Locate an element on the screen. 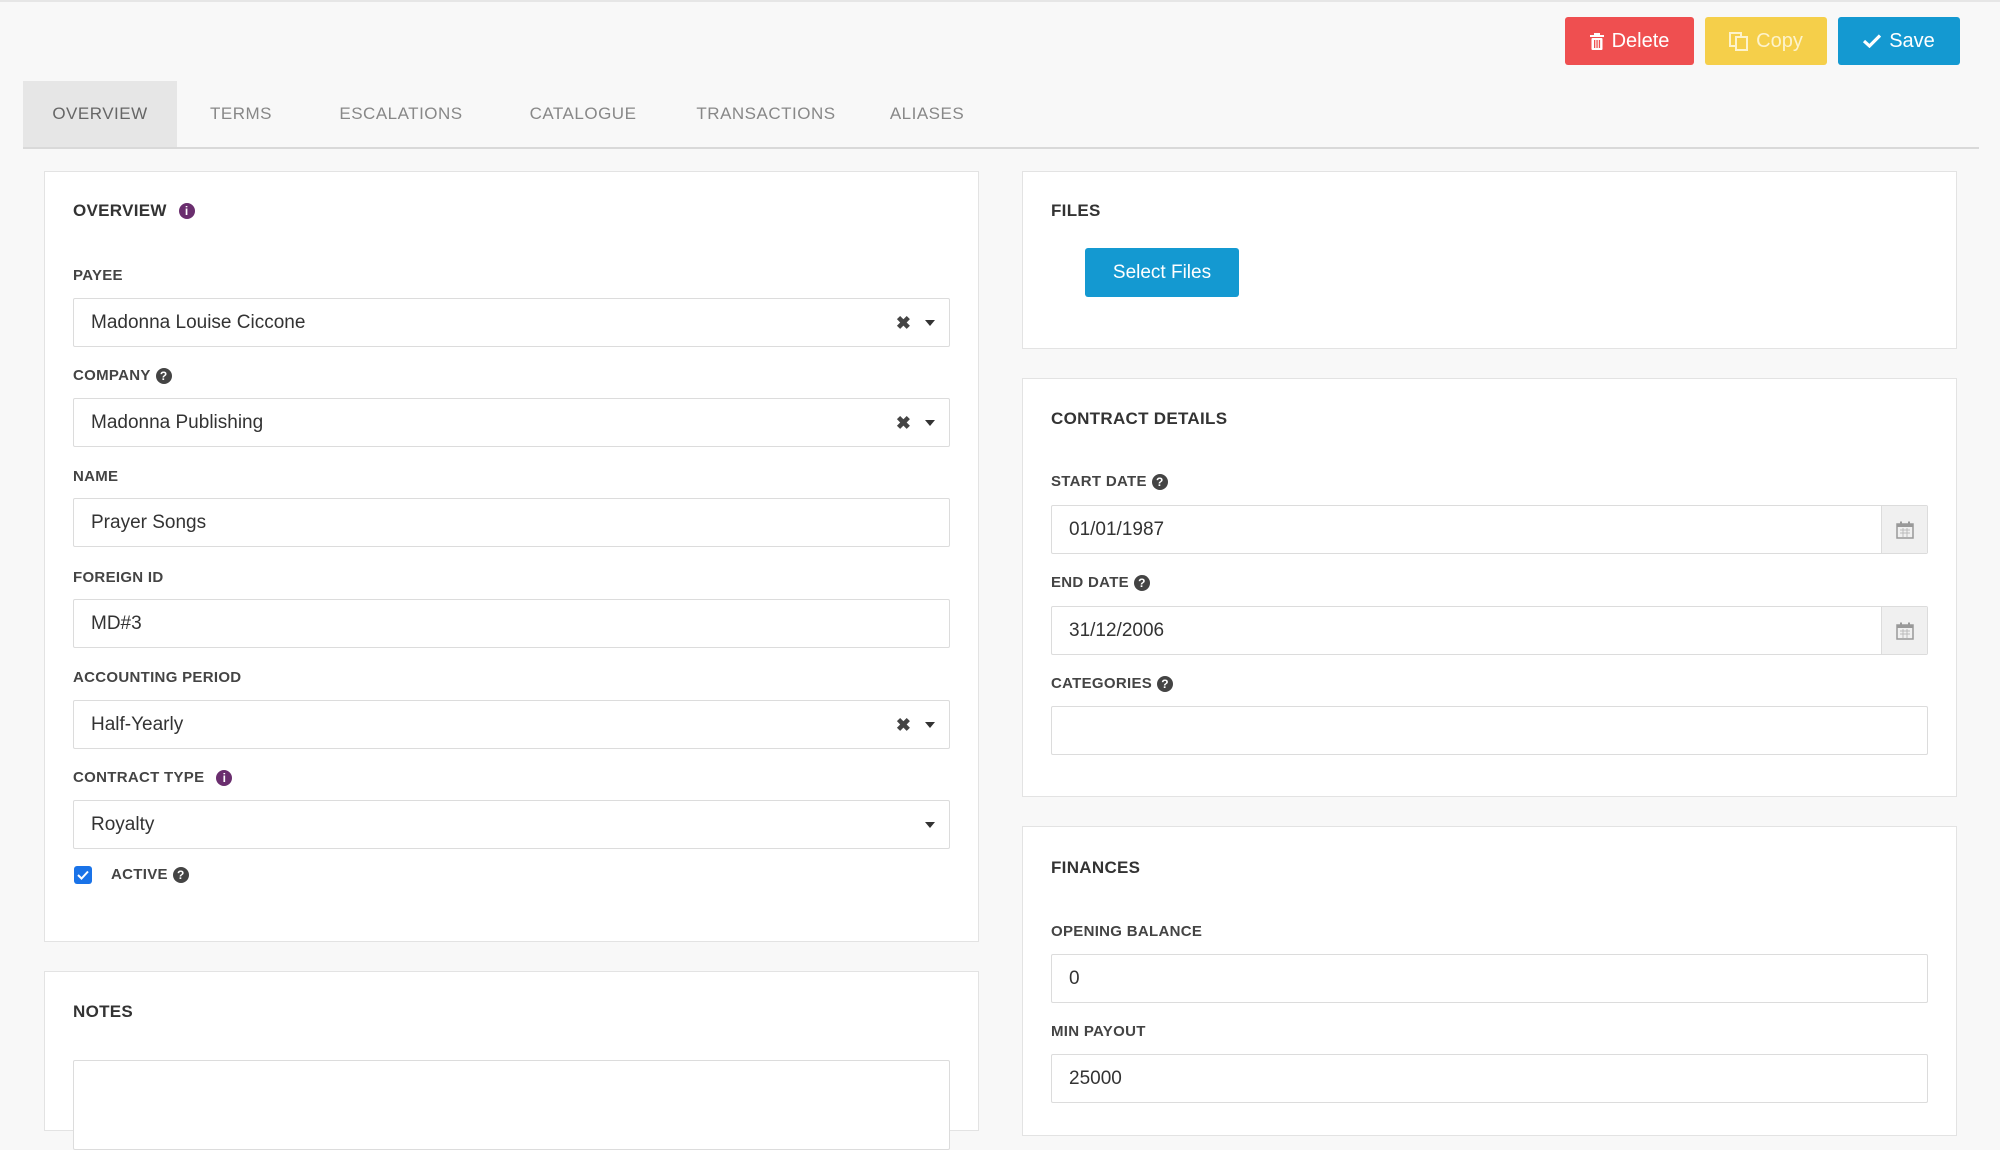 Image resolution: width=2000 pixels, height=1150 pixels. accounting-period-value: Half-Yearly is located at coordinates (137, 724).